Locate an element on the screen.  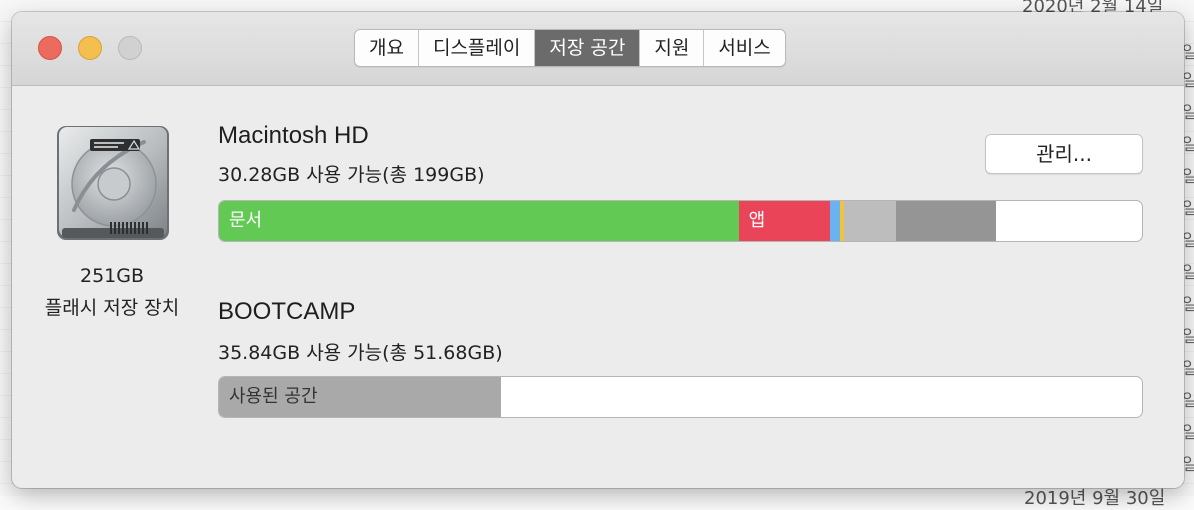
volume-name: Macintosh HD is located at coordinates (293, 135).